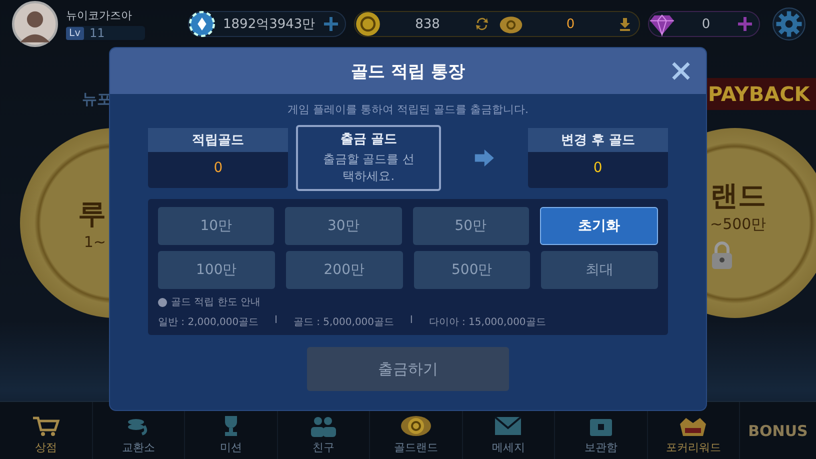  Describe the element at coordinates (789, 24) in the screenshot. I see `settings-icon` at that location.